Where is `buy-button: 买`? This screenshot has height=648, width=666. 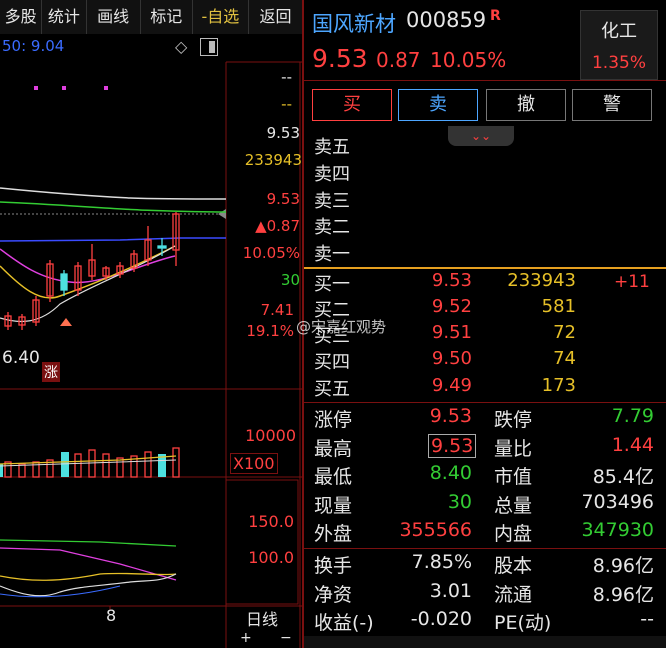 buy-button: 买 is located at coordinates (352, 105).